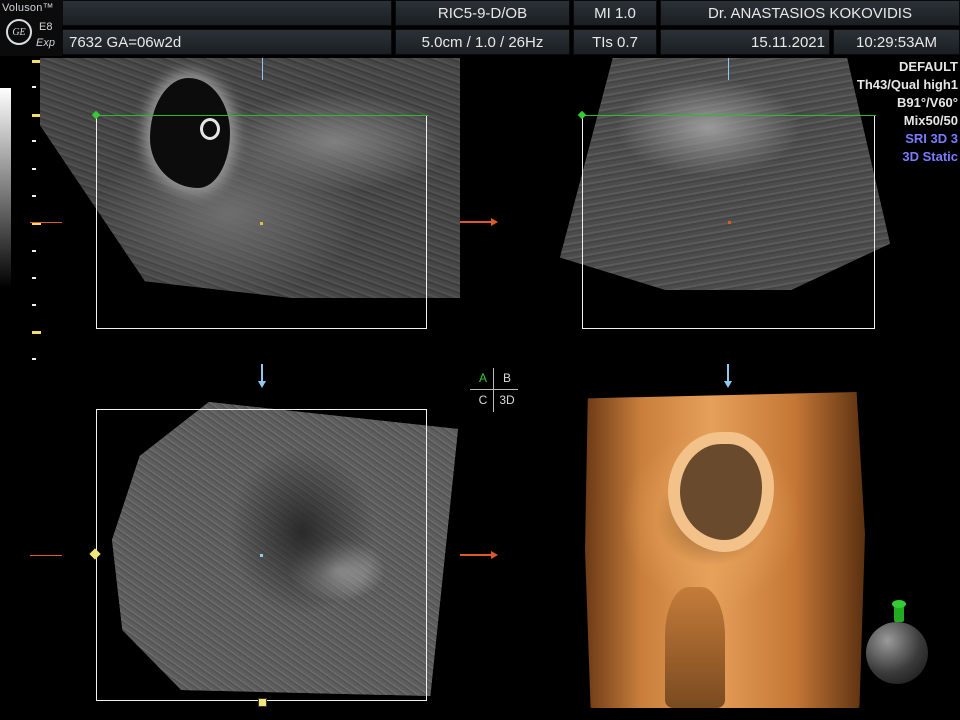  I want to click on quadrant-selector: A B C 3D, so click(494, 390).